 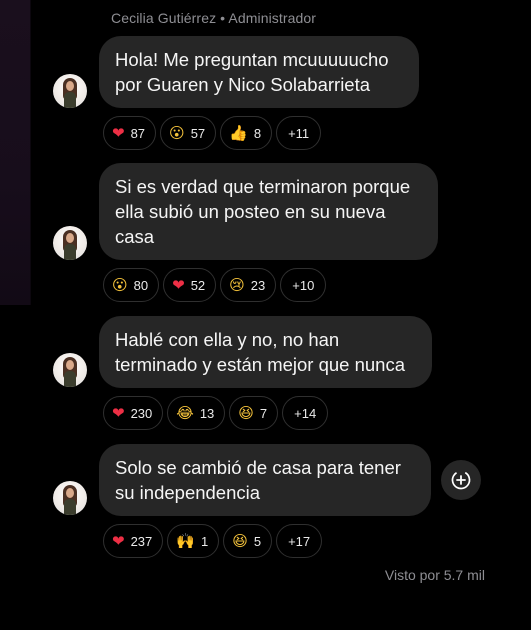 I want to click on message-line: Solo se cambió de casa para tener, so click(x=258, y=467).